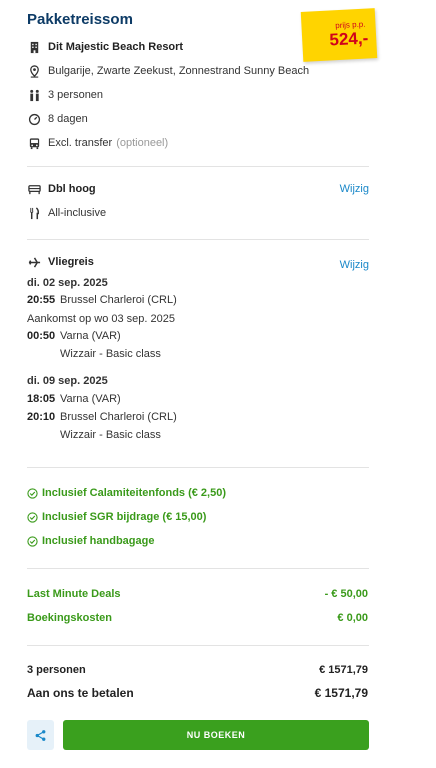  What do you see at coordinates (34, 95) in the screenshot?
I see `people-icon` at bounding box center [34, 95].